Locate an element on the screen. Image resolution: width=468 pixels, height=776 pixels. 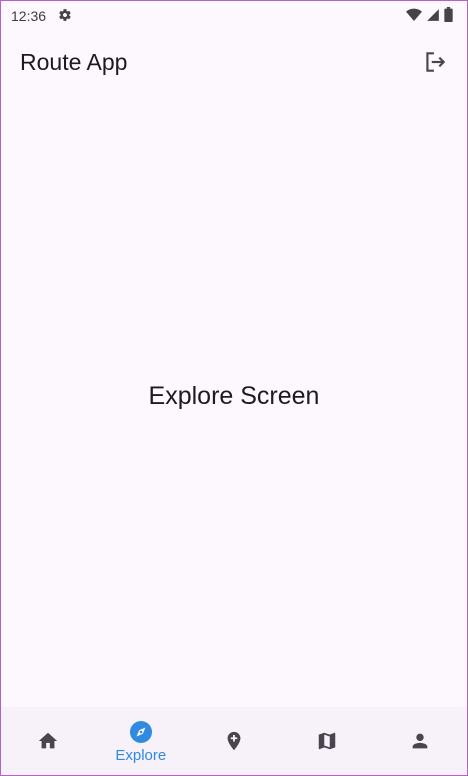
map-icon is located at coordinates (327, 741).